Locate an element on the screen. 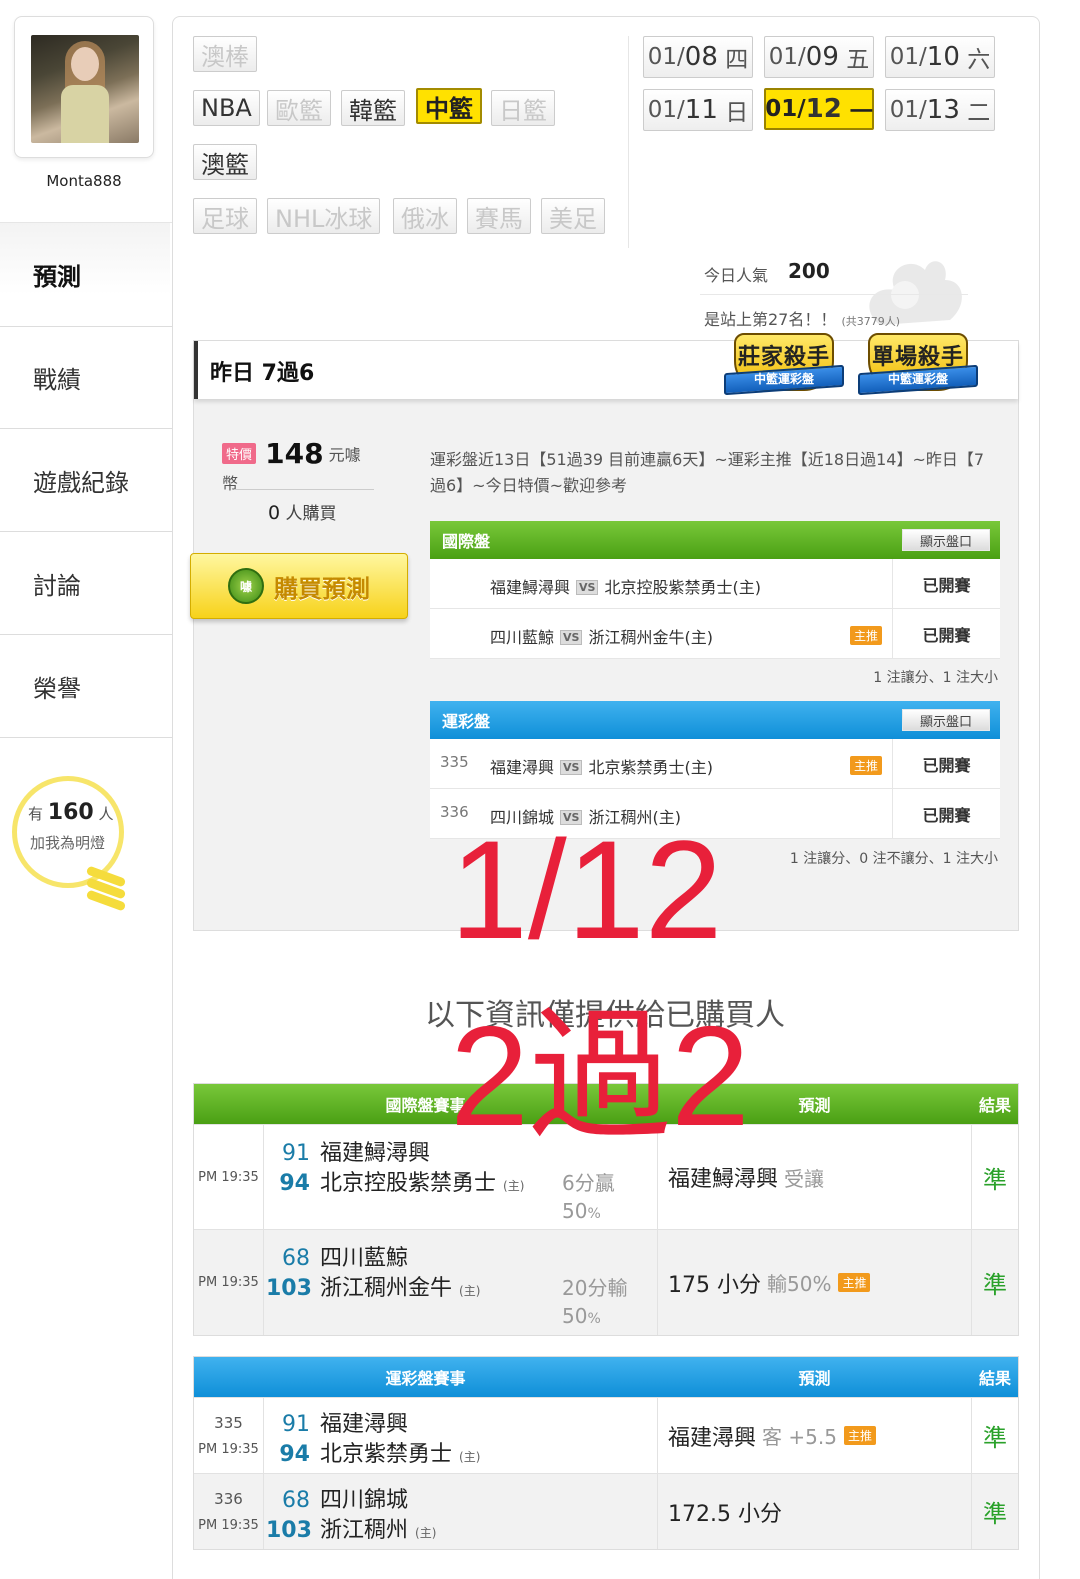 The height and width of the screenshot is (1579, 1080). panel-header: 昨日 7過6 莊家殺手 中籃運彩盤 單場殺手 中籃運彩盤 is located at coordinates (606, 366).